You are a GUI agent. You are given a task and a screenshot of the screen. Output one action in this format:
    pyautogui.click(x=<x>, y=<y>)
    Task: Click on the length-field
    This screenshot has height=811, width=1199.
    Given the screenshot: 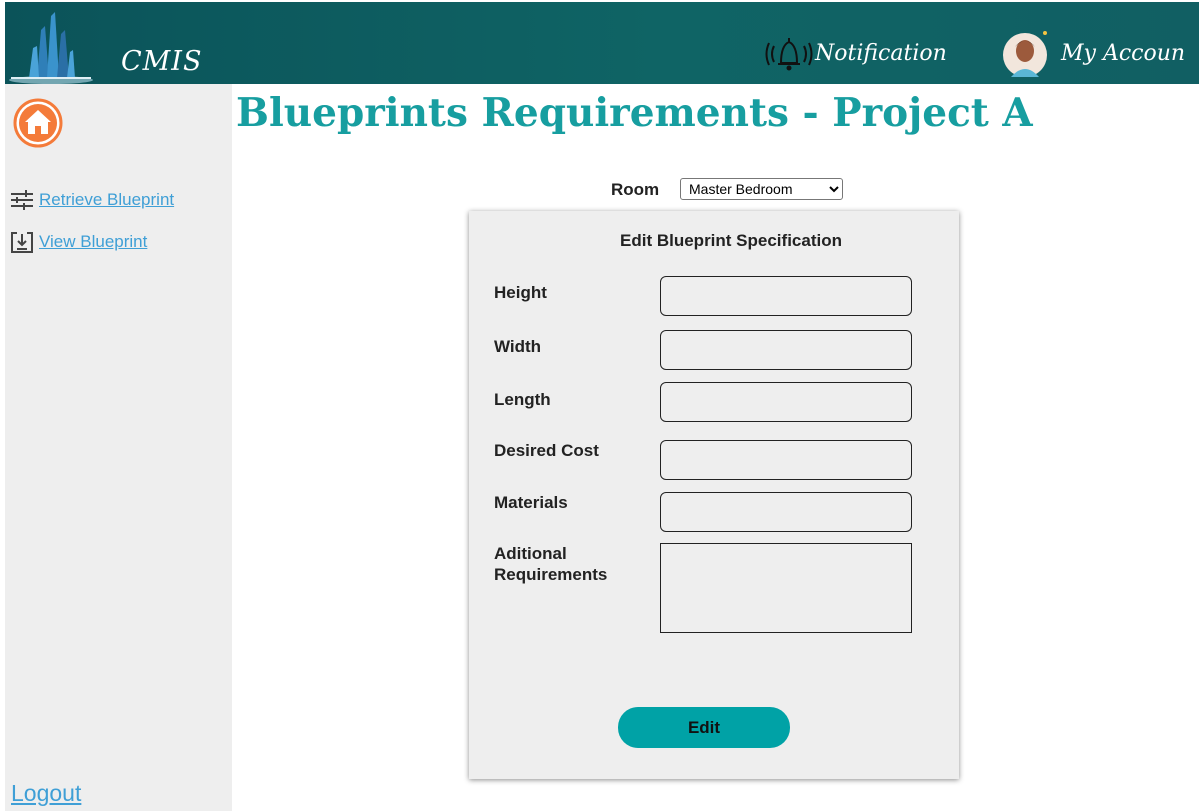 What is the action you would take?
    pyautogui.click(x=786, y=402)
    